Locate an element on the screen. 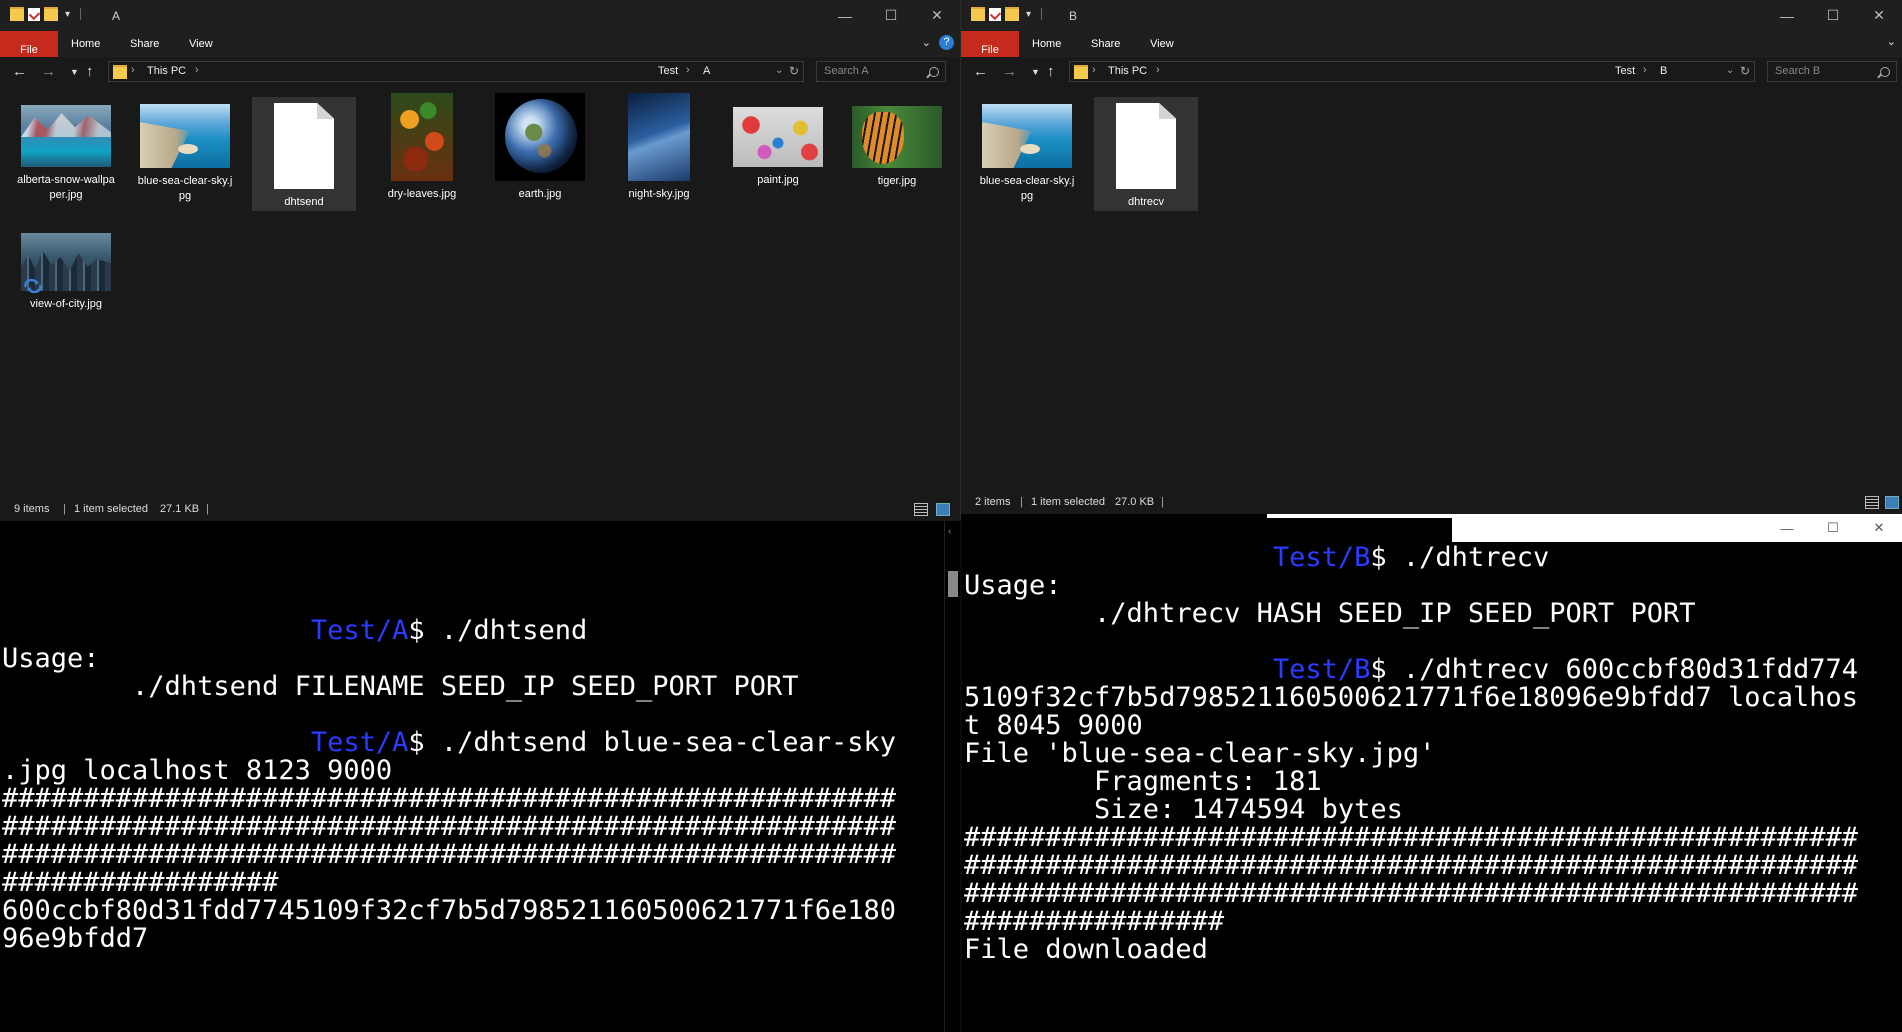  document-icon is located at coordinates (1146, 146).